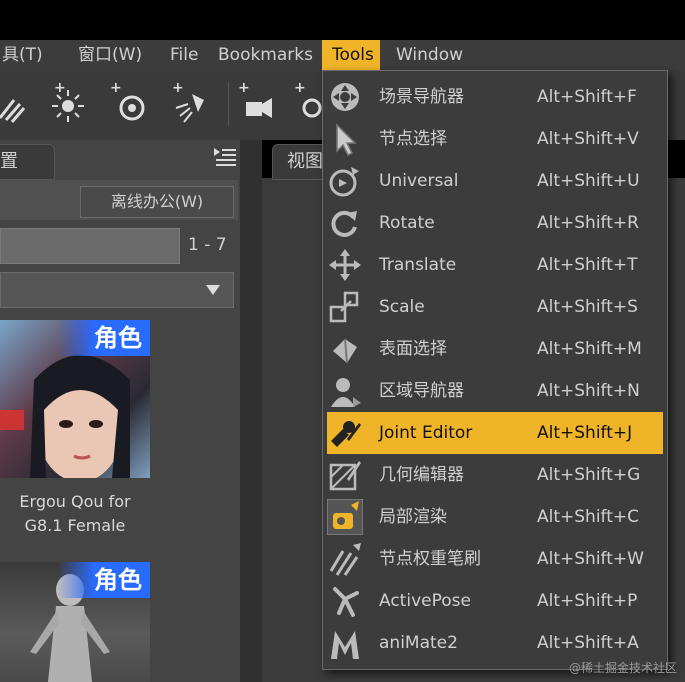 Image resolution: width=685 pixels, height=682 pixels. What do you see at coordinates (117, 290) in the screenshot?
I see `category-dropdown` at bounding box center [117, 290].